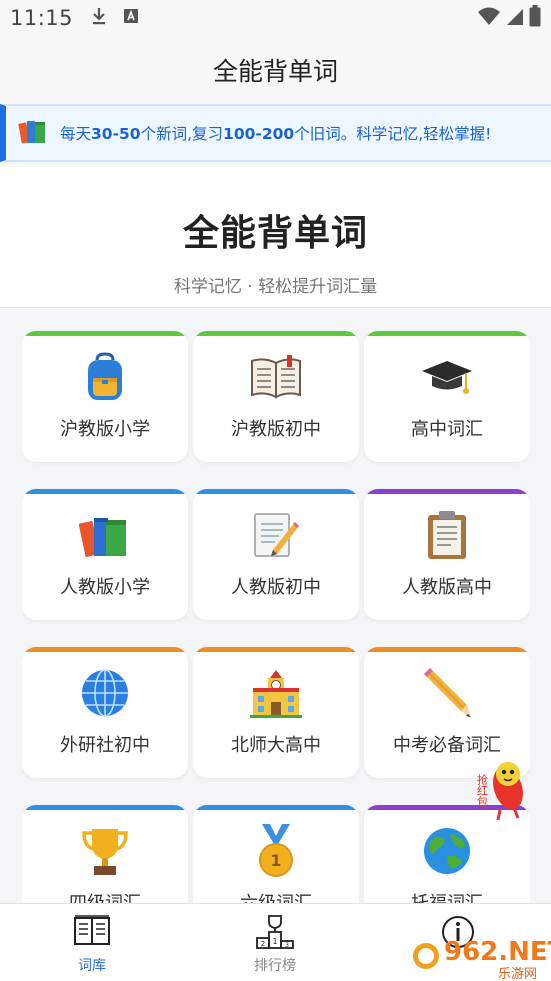  What do you see at coordinates (105, 377) in the screenshot?
I see `backpack-icon` at bounding box center [105, 377].